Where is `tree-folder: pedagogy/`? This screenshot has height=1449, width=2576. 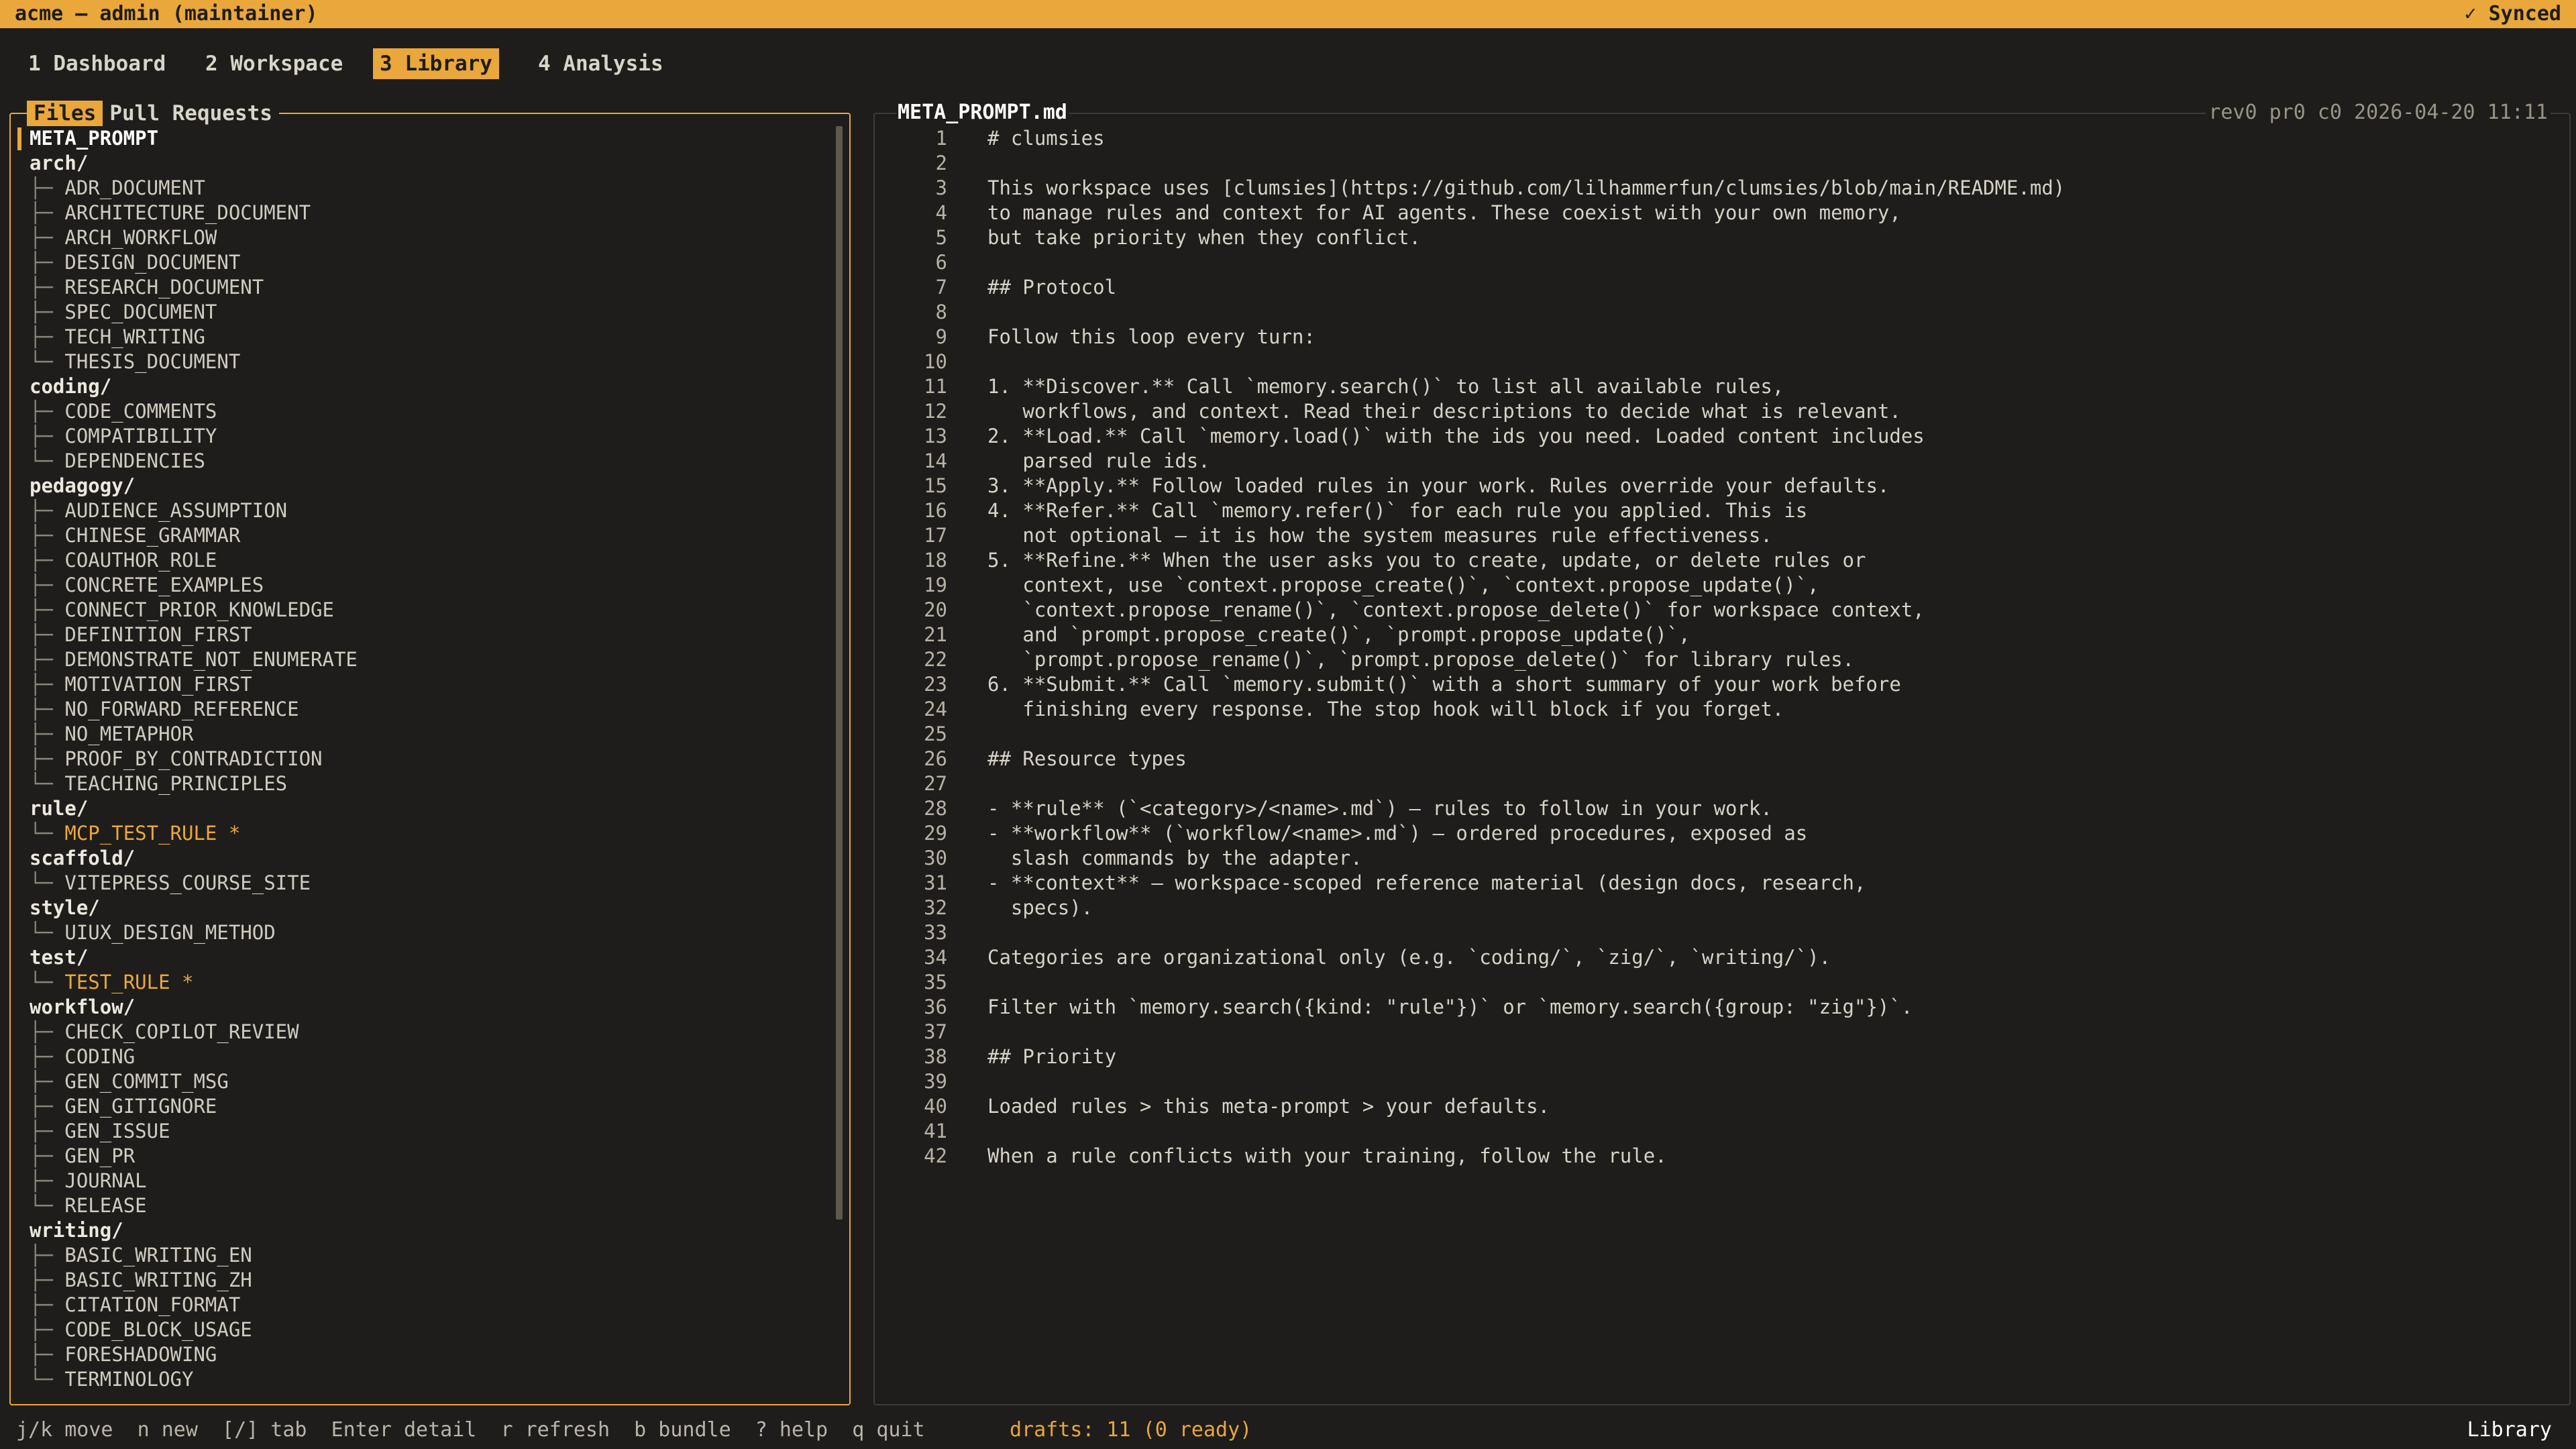
tree-folder: pedagogy/ is located at coordinates (425, 486).